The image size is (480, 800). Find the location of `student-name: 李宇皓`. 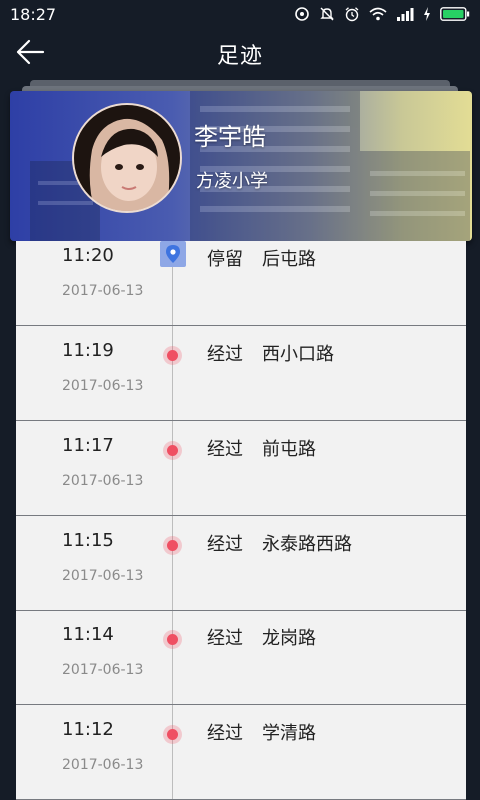

student-name: 李宇皓 is located at coordinates (230, 137).